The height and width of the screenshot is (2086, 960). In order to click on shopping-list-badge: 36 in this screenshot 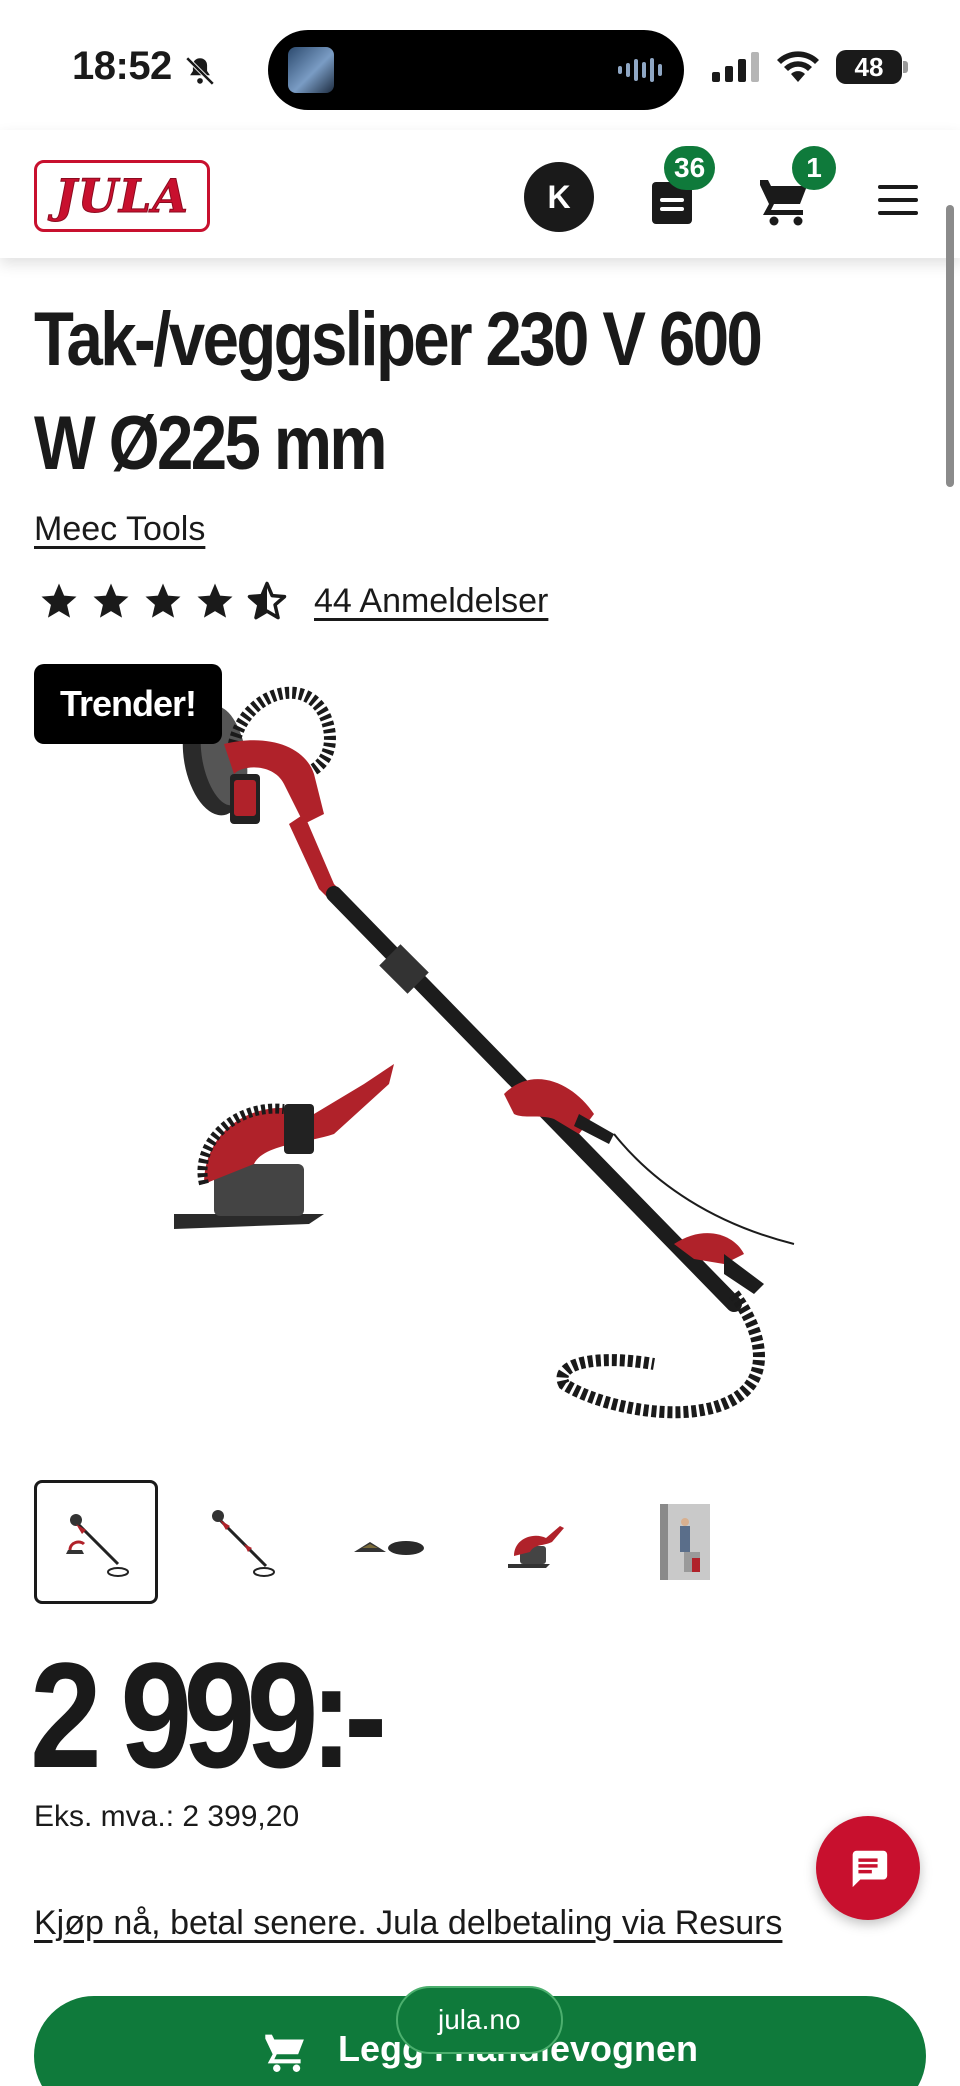, I will do `click(690, 168)`.